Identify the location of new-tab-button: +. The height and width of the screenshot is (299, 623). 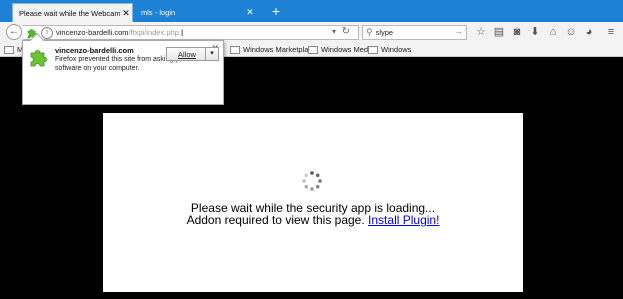
(276, 11).